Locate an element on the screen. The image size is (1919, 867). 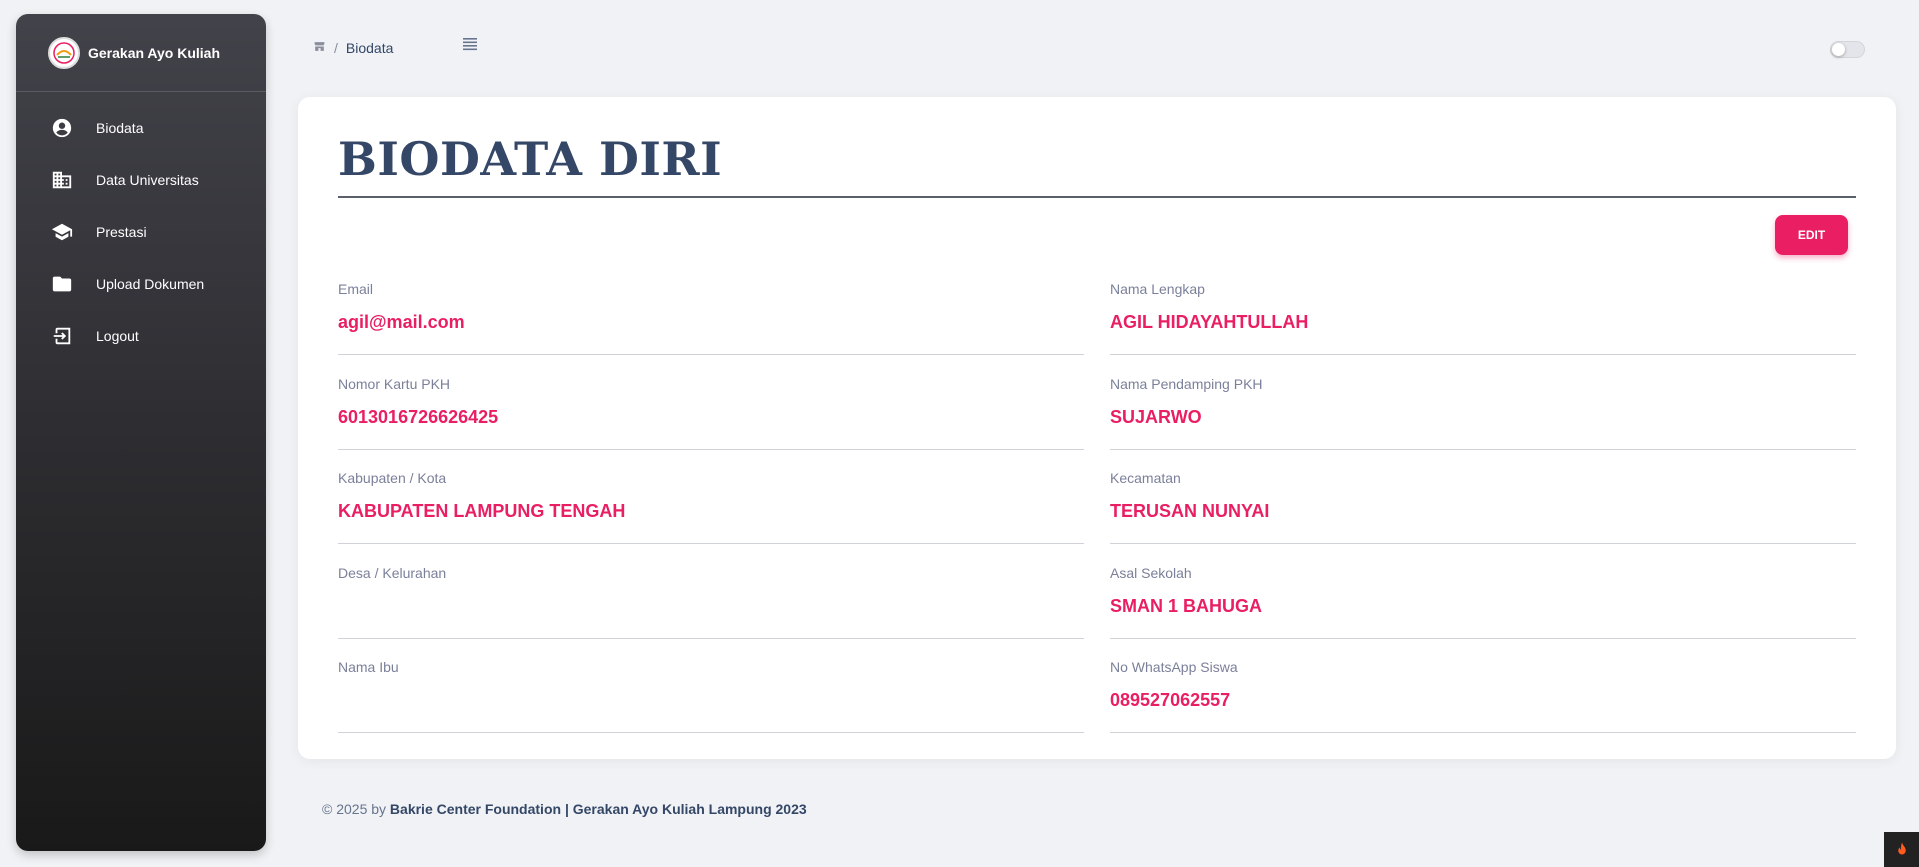
field-label: Email is located at coordinates (356, 289).